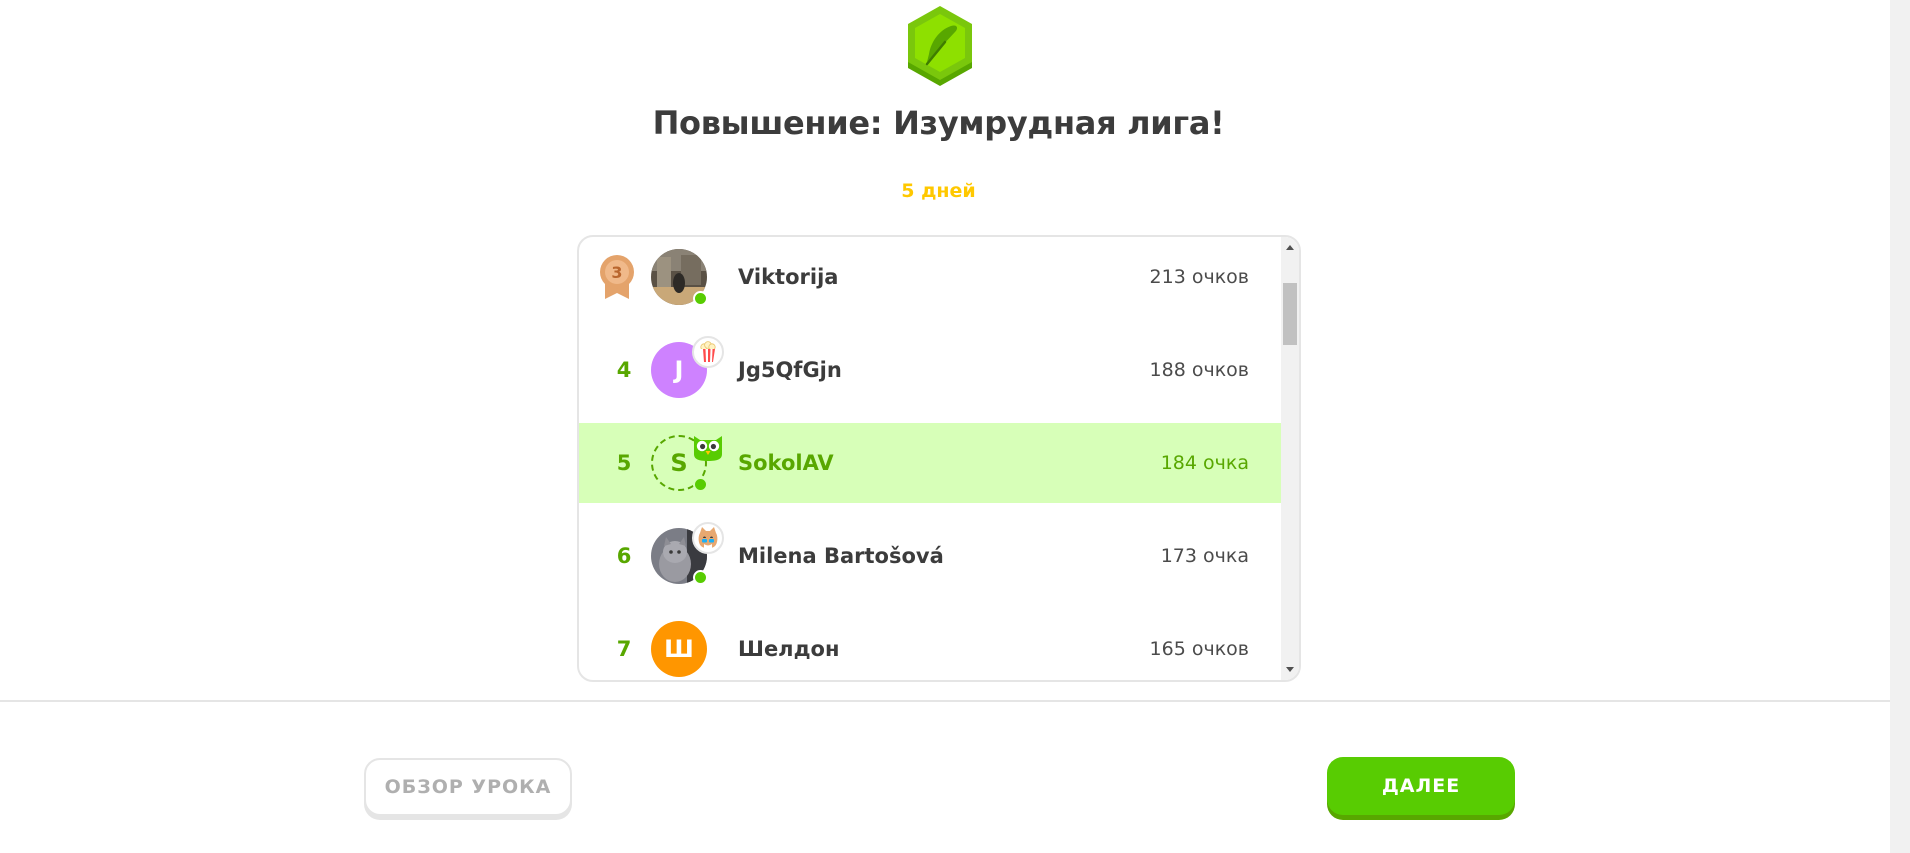  Describe the element at coordinates (786, 463) in the screenshot. I see `user-name: SokolAV` at that location.